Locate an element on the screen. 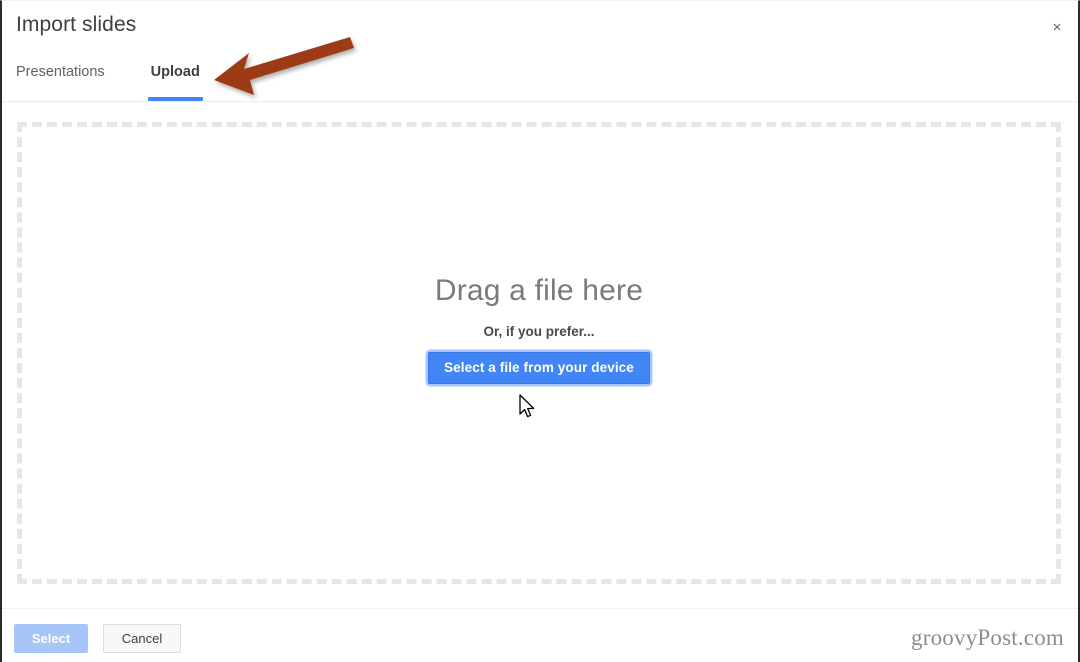 The height and width of the screenshot is (662, 1080). dialog-title: Import slides is located at coordinates (76, 24).